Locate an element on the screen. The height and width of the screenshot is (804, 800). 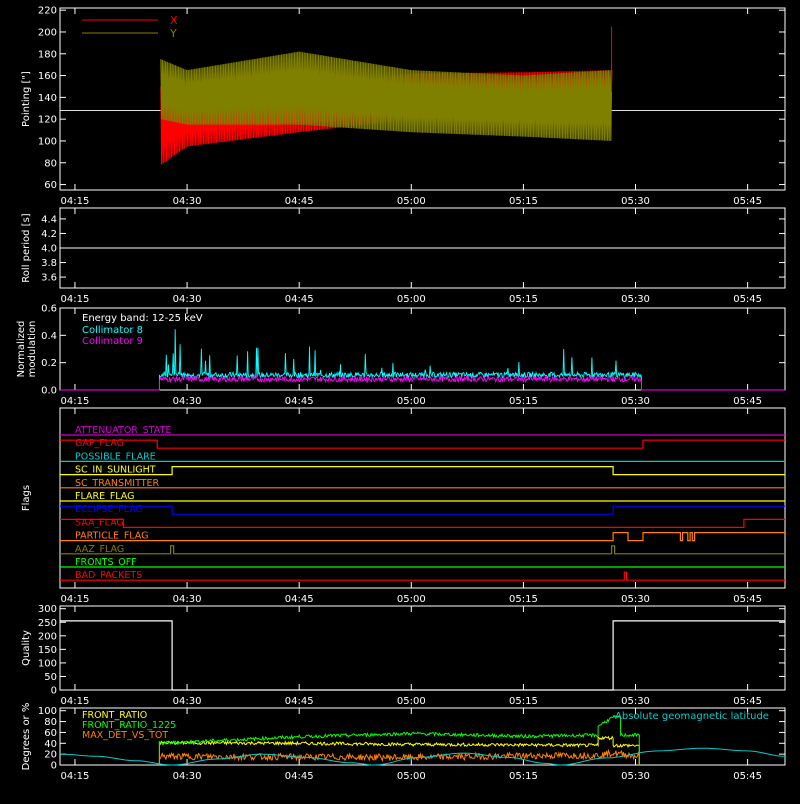
modulation-ytick-label: 0.4 is located at coordinates (49, 336).